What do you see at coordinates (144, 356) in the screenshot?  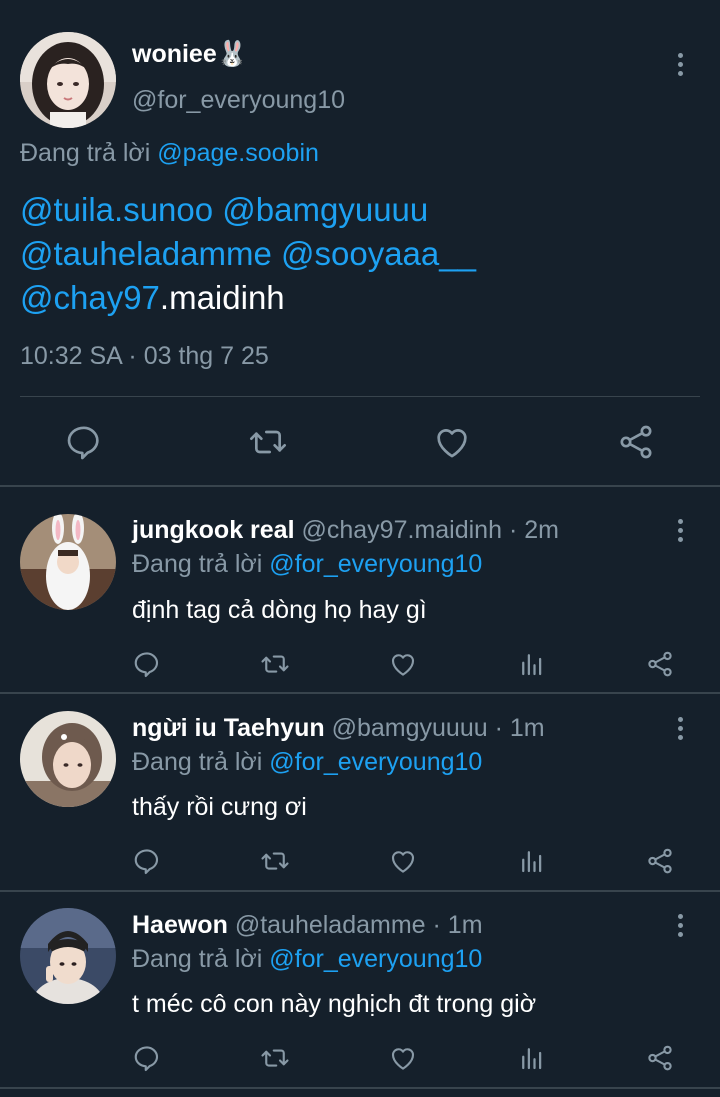 I see `timestamp: 10:32 SA · 03 thg 7 25` at bounding box center [144, 356].